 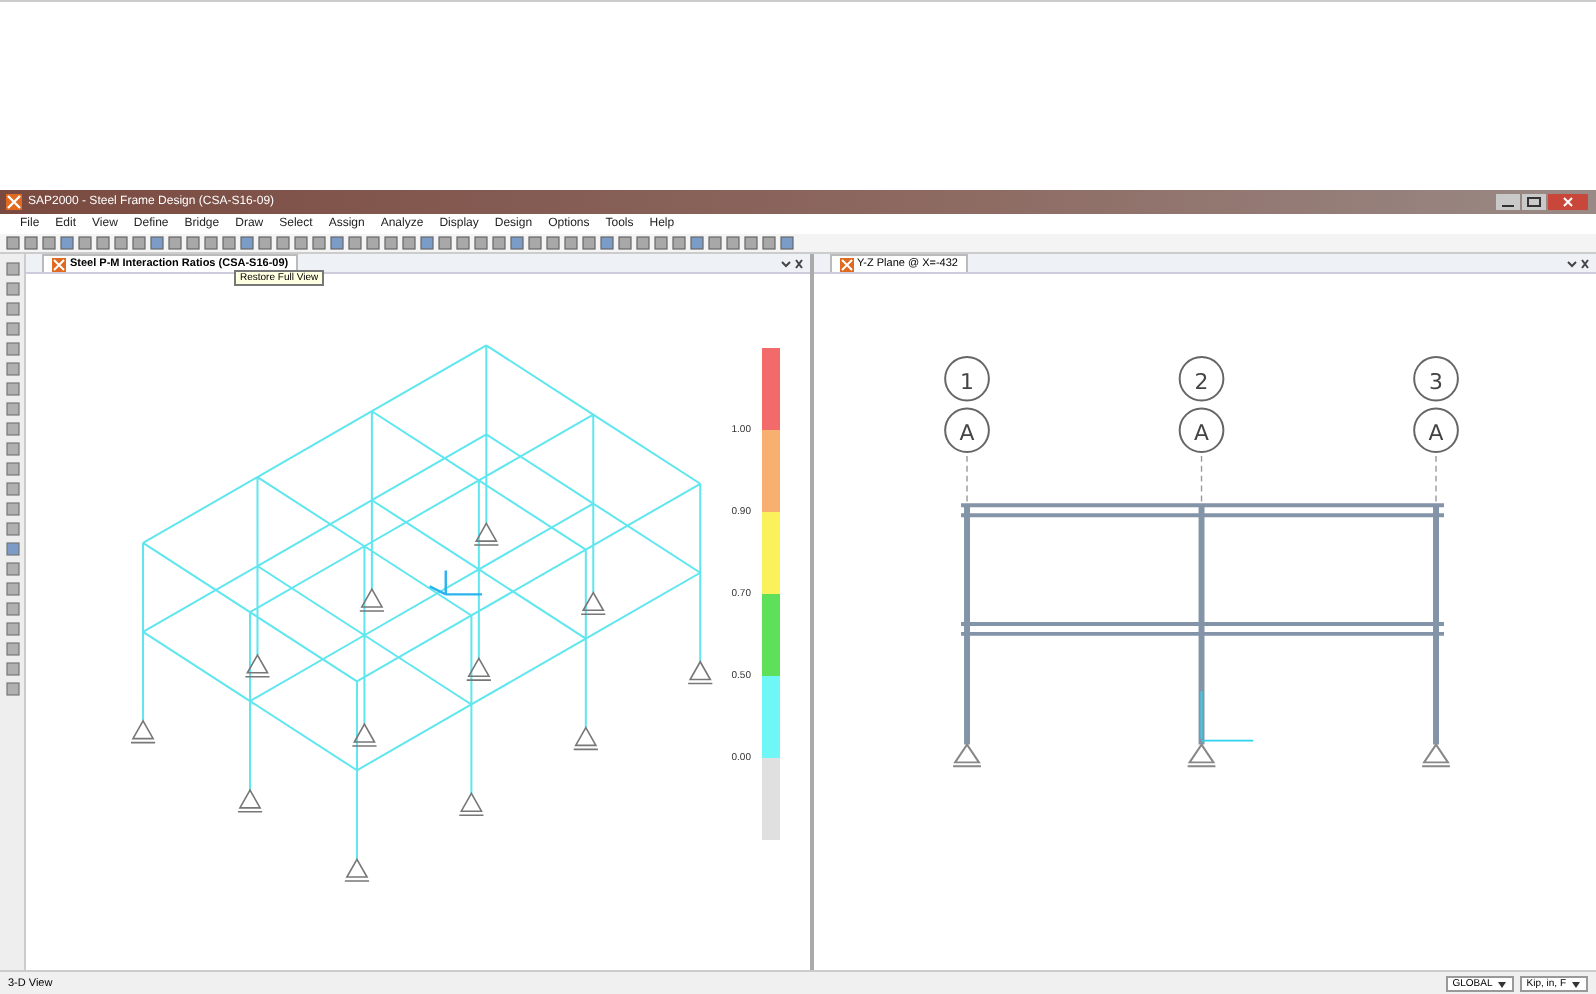 I want to click on grid-label: 3, so click(x=1435, y=381).